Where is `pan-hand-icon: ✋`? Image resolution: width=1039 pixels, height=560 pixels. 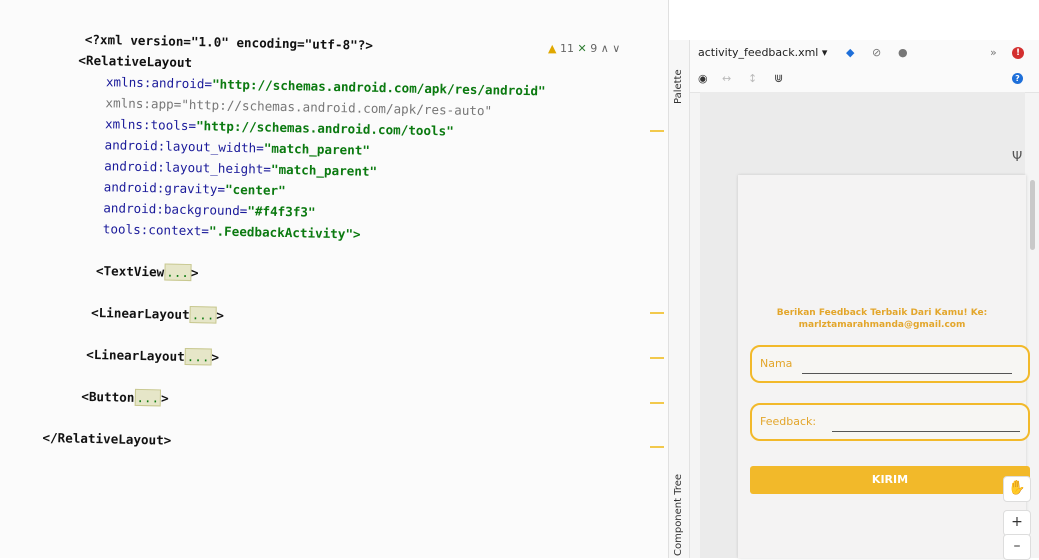 pan-hand-icon: ✋ is located at coordinates (1017, 489).